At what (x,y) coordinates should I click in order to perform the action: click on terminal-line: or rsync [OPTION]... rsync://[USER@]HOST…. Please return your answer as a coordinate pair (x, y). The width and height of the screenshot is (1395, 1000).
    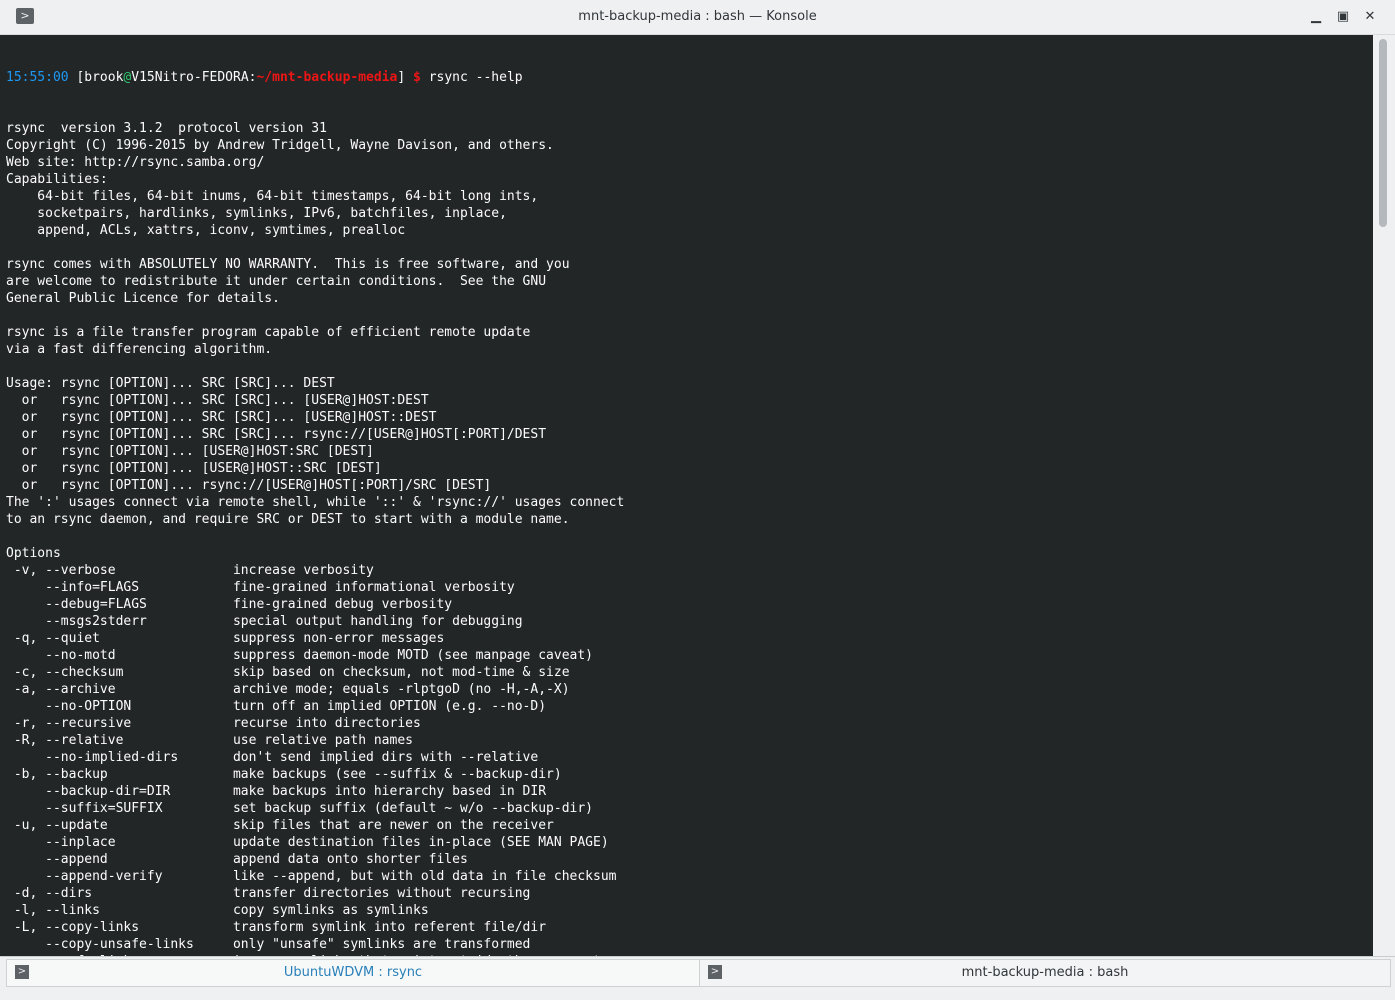
    Looking at the image, I should click on (249, 485).